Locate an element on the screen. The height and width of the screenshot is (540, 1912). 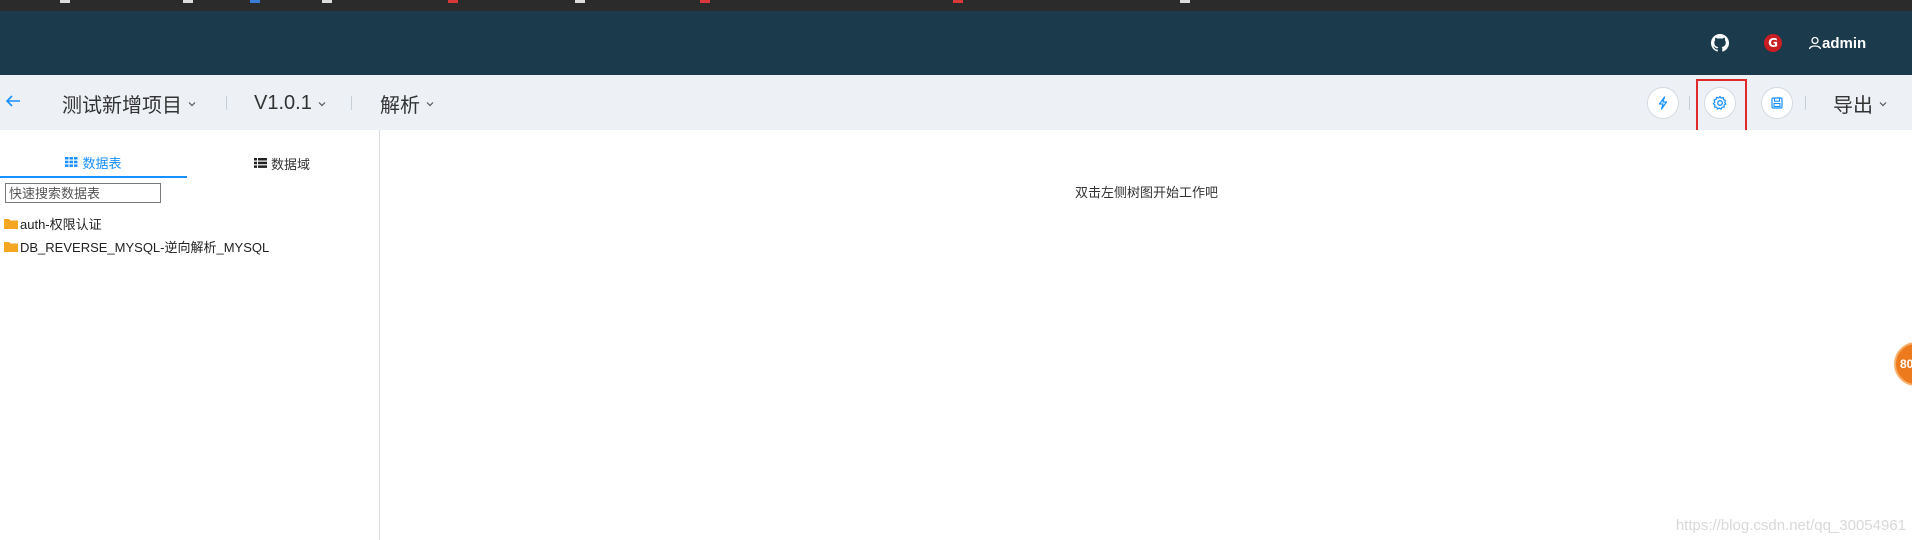
tab-data-tables: 数据表 is located at coordinates (93, 163).